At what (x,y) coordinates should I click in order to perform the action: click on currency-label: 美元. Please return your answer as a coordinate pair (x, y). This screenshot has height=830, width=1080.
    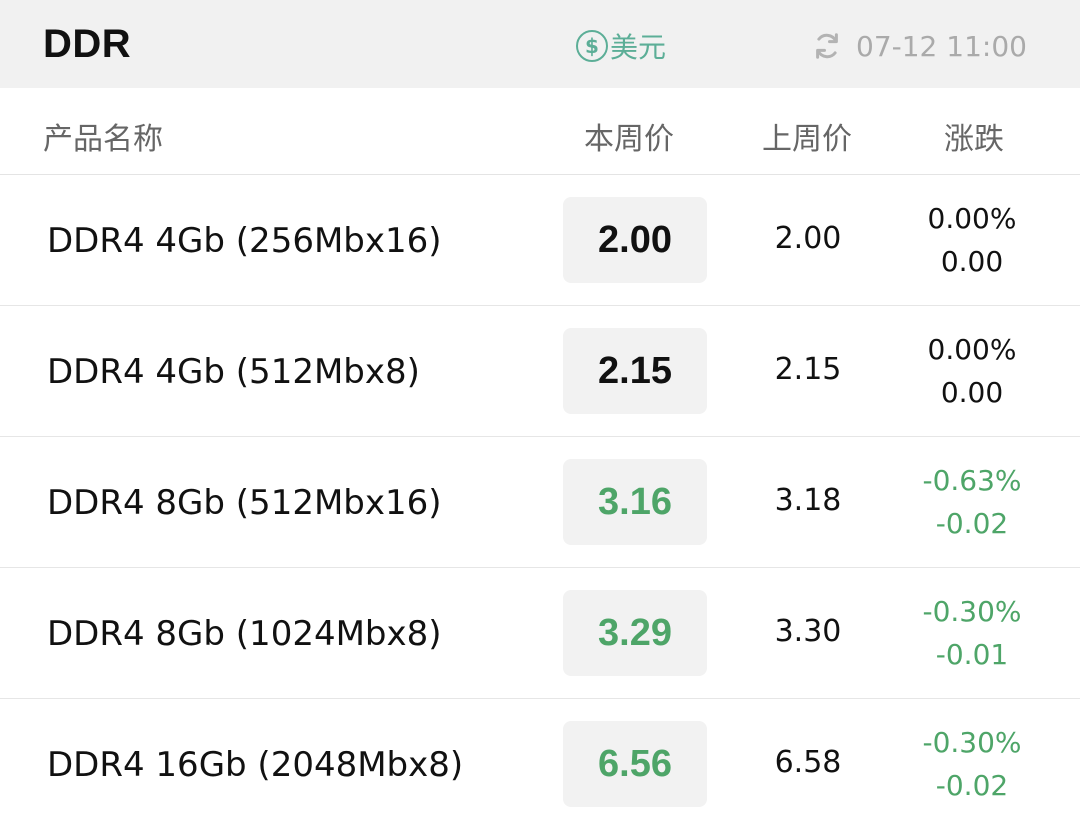
    Looking at the image, I should click on (638, 47).